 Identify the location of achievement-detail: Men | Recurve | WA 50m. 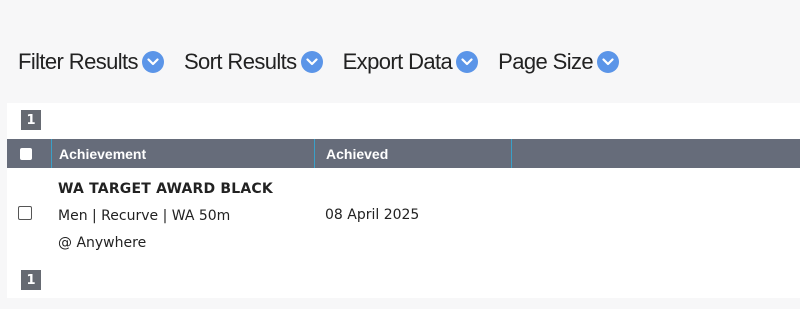
(144, 216).